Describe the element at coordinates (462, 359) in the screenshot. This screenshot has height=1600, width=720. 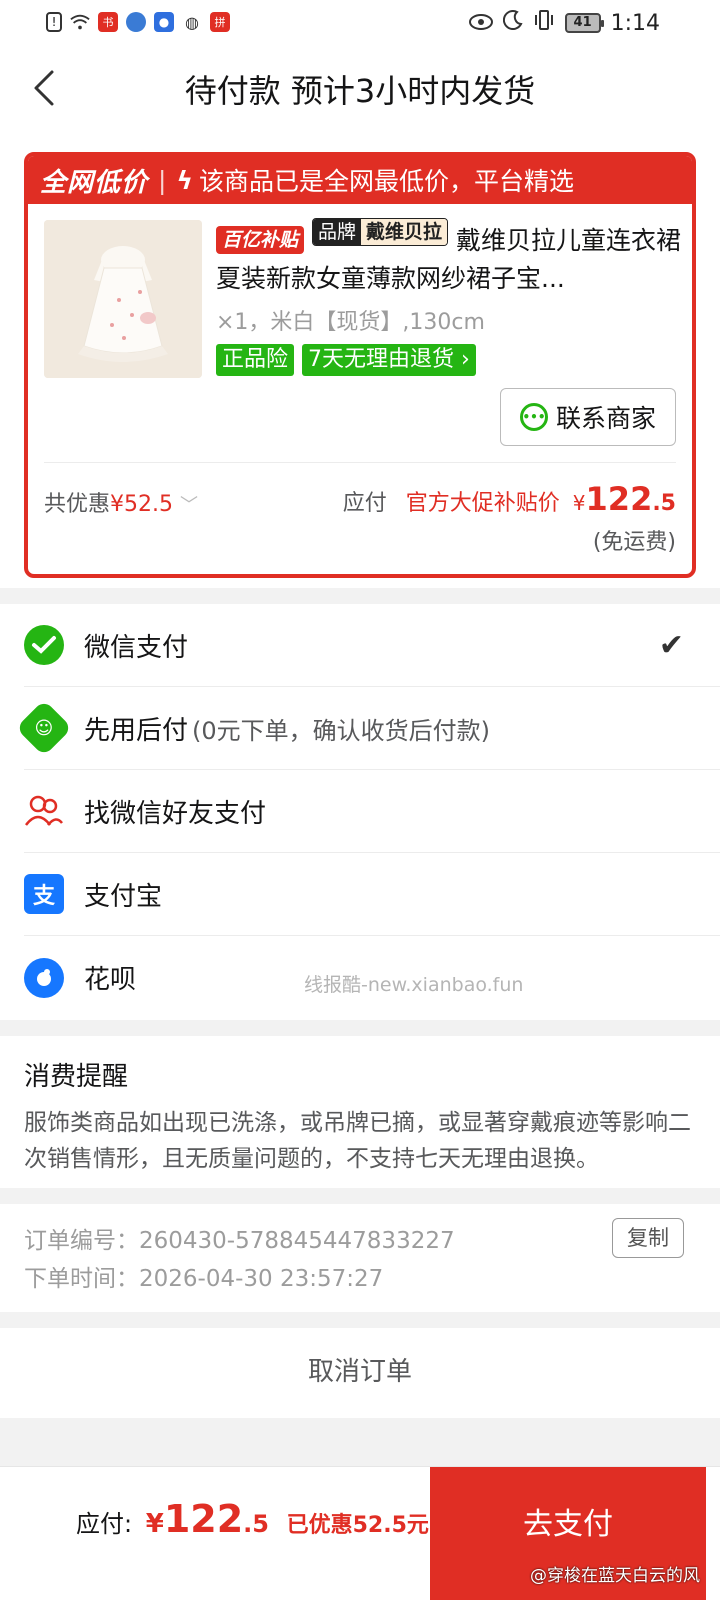
I see `chevron-right-icon: ›` at that location.